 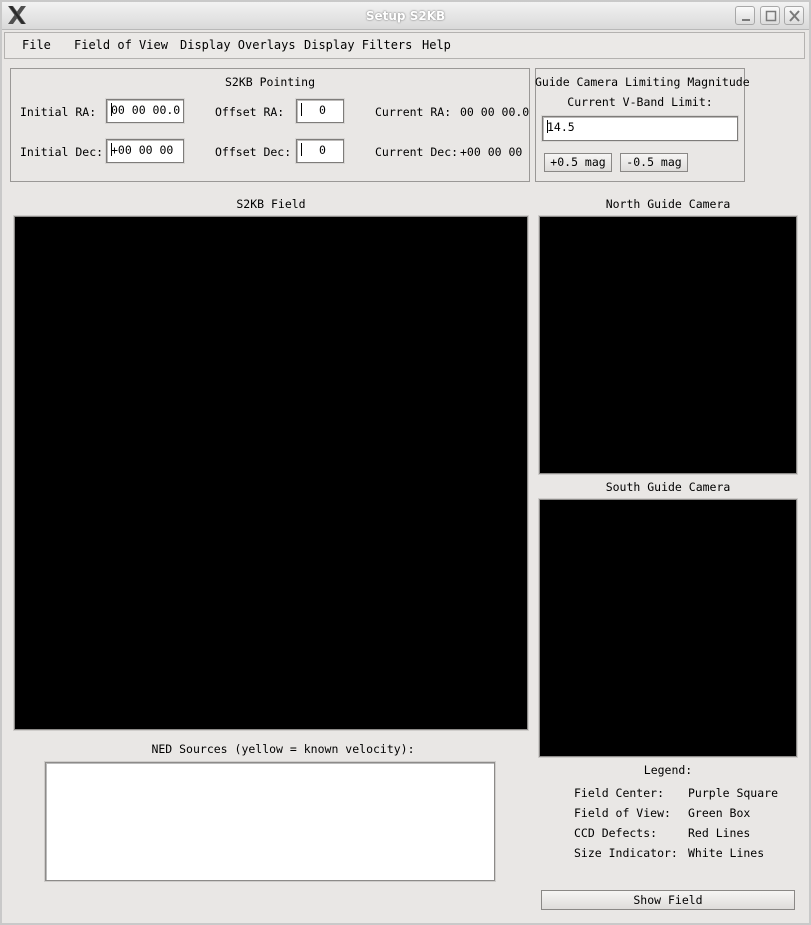 I want to click on menu-display-overlays: Display Overlays, so click(x=238, y=45).